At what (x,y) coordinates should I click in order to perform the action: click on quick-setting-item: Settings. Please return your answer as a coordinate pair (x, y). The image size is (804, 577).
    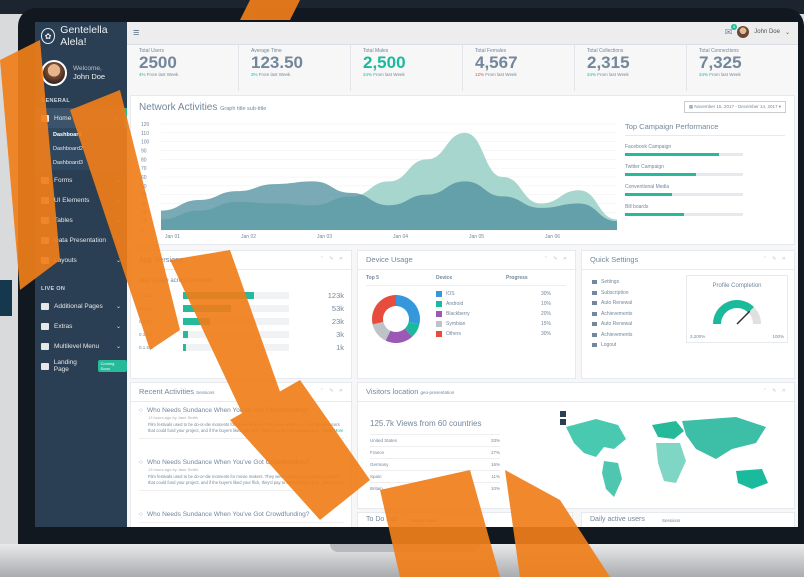
    Looking at the image, I should click on (612, 282).